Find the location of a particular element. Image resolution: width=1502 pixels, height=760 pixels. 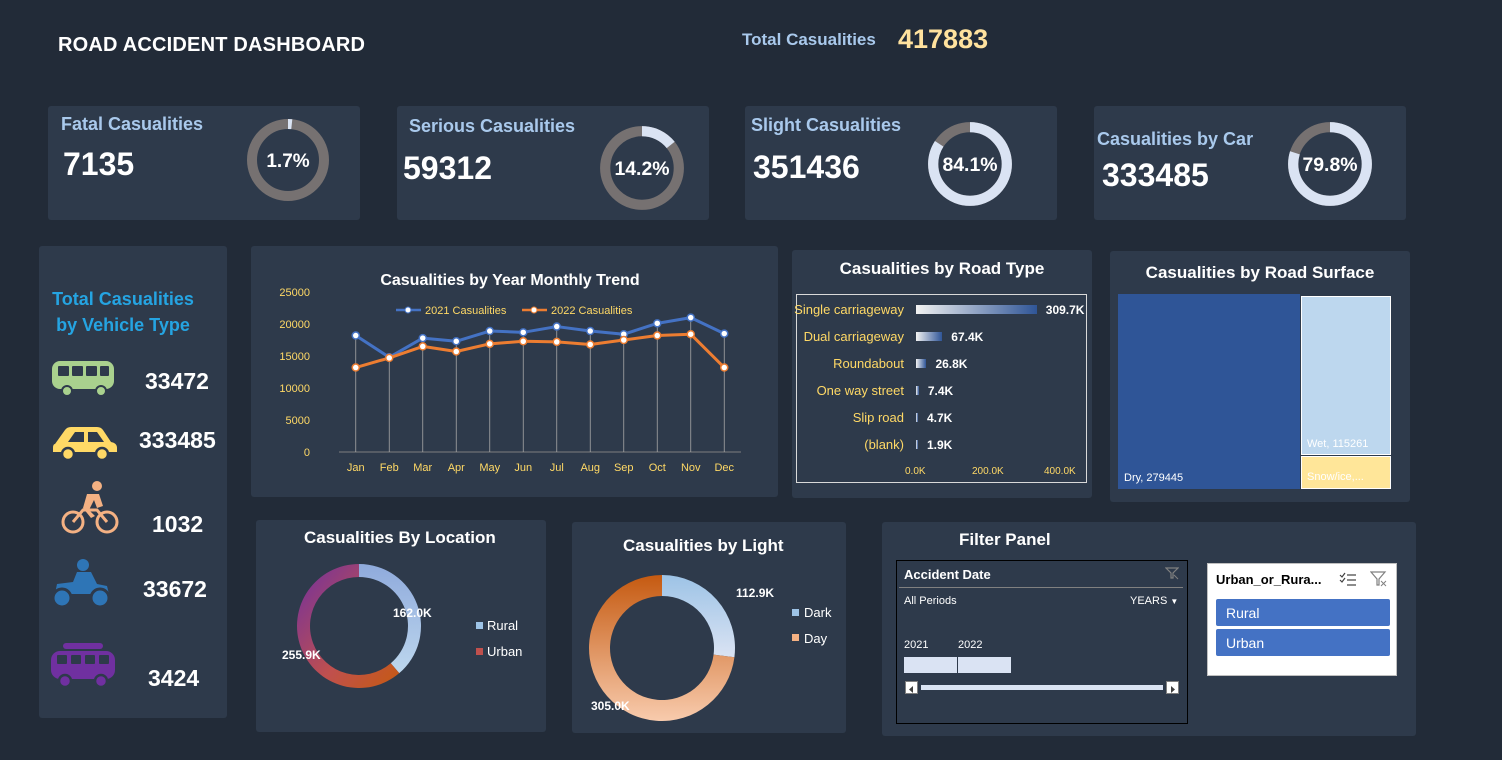

dark-value-label: 112.9K is located at coordinates (755, 593).